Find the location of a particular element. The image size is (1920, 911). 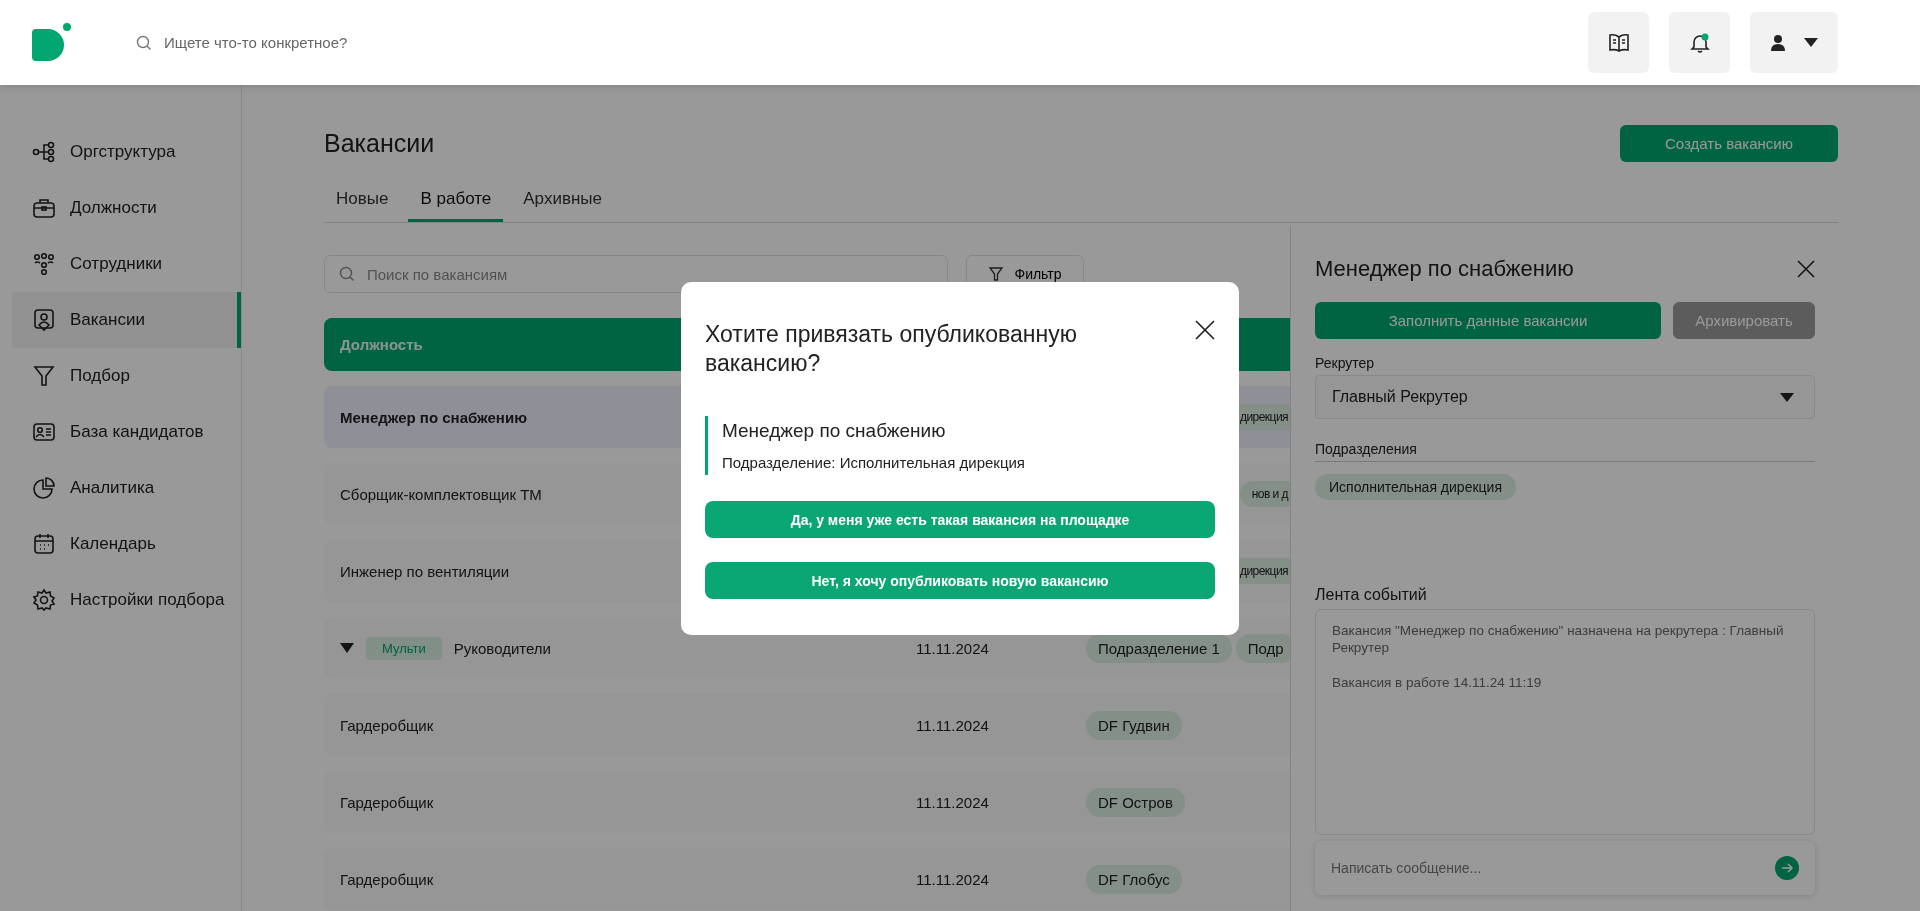

department-tag: DF Гудвин is located at coordinates (1134, 725).